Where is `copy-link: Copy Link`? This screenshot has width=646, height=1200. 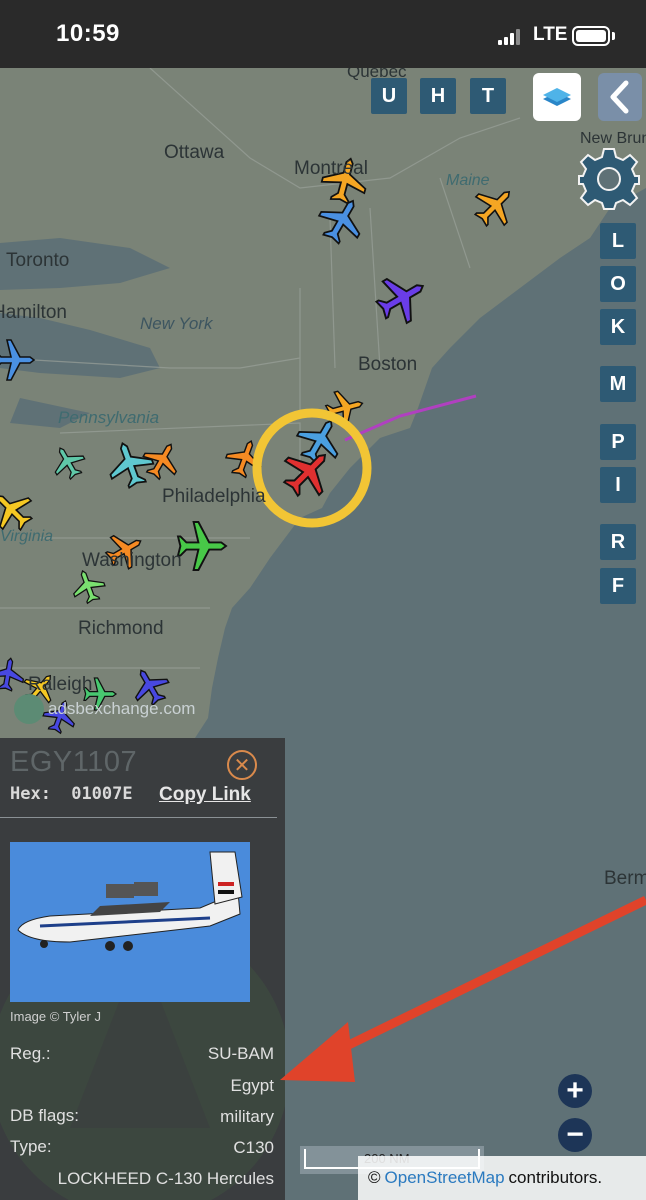 copy-link: Copy Link is located at coordinates (205, 795).